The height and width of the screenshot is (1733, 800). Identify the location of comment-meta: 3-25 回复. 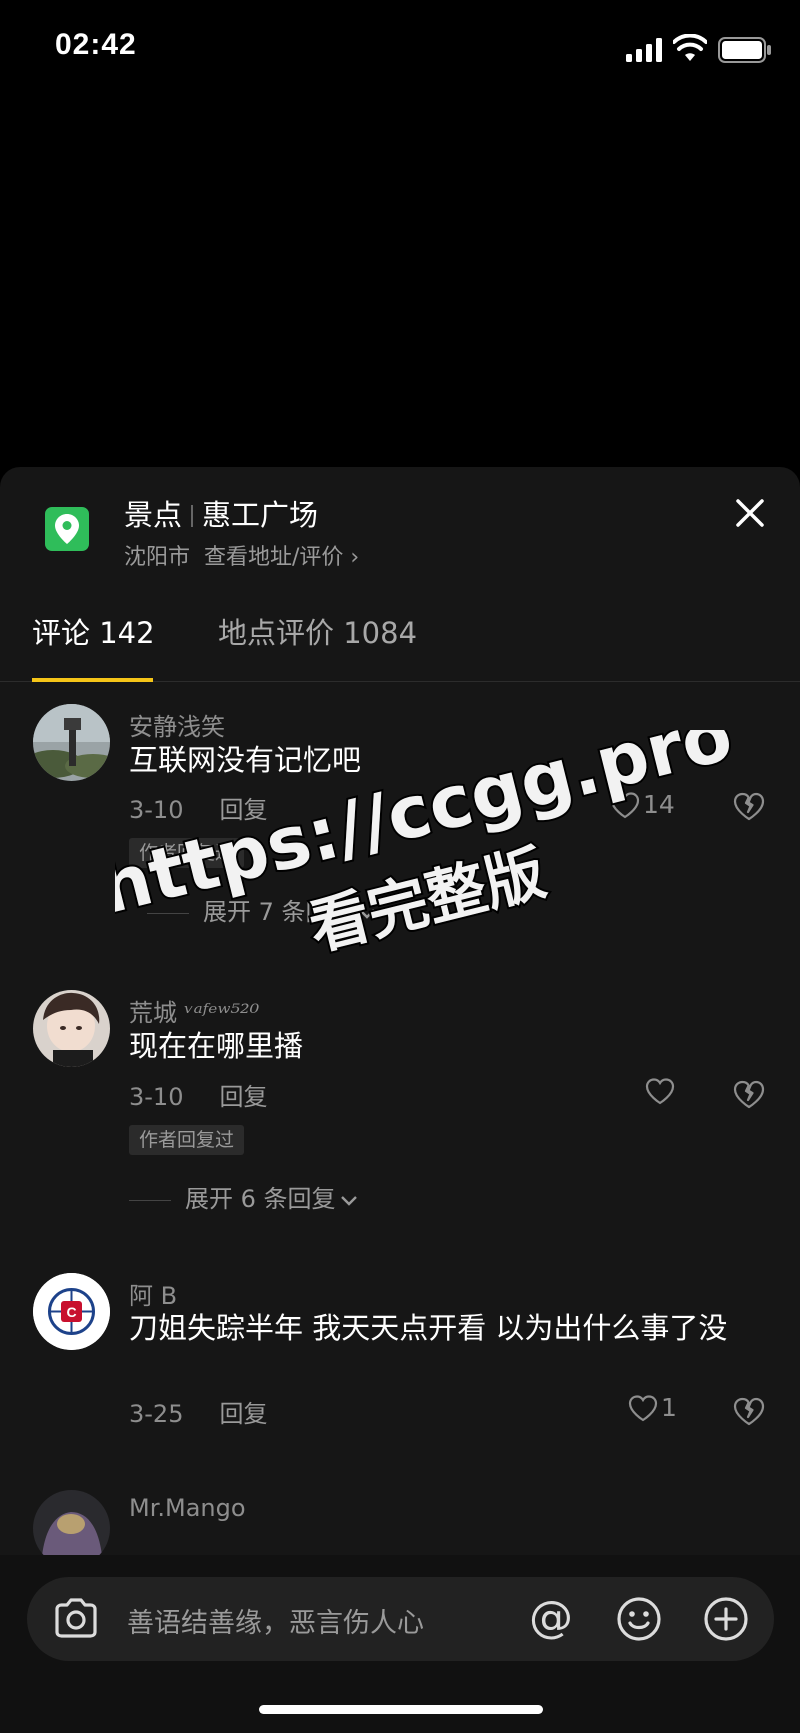
(198, 1411).